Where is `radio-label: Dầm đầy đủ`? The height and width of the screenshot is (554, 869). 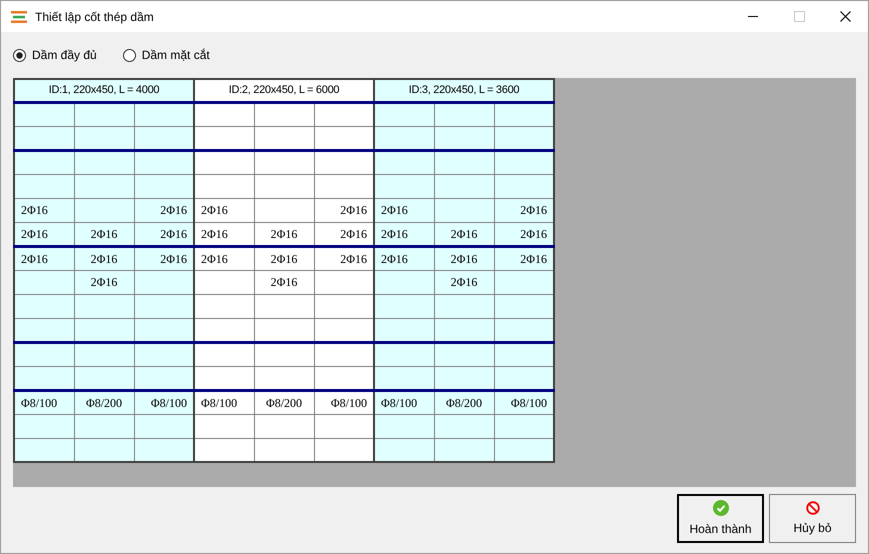
radio-label: Dầm đầy đủ is located at coordinates (64, 55).